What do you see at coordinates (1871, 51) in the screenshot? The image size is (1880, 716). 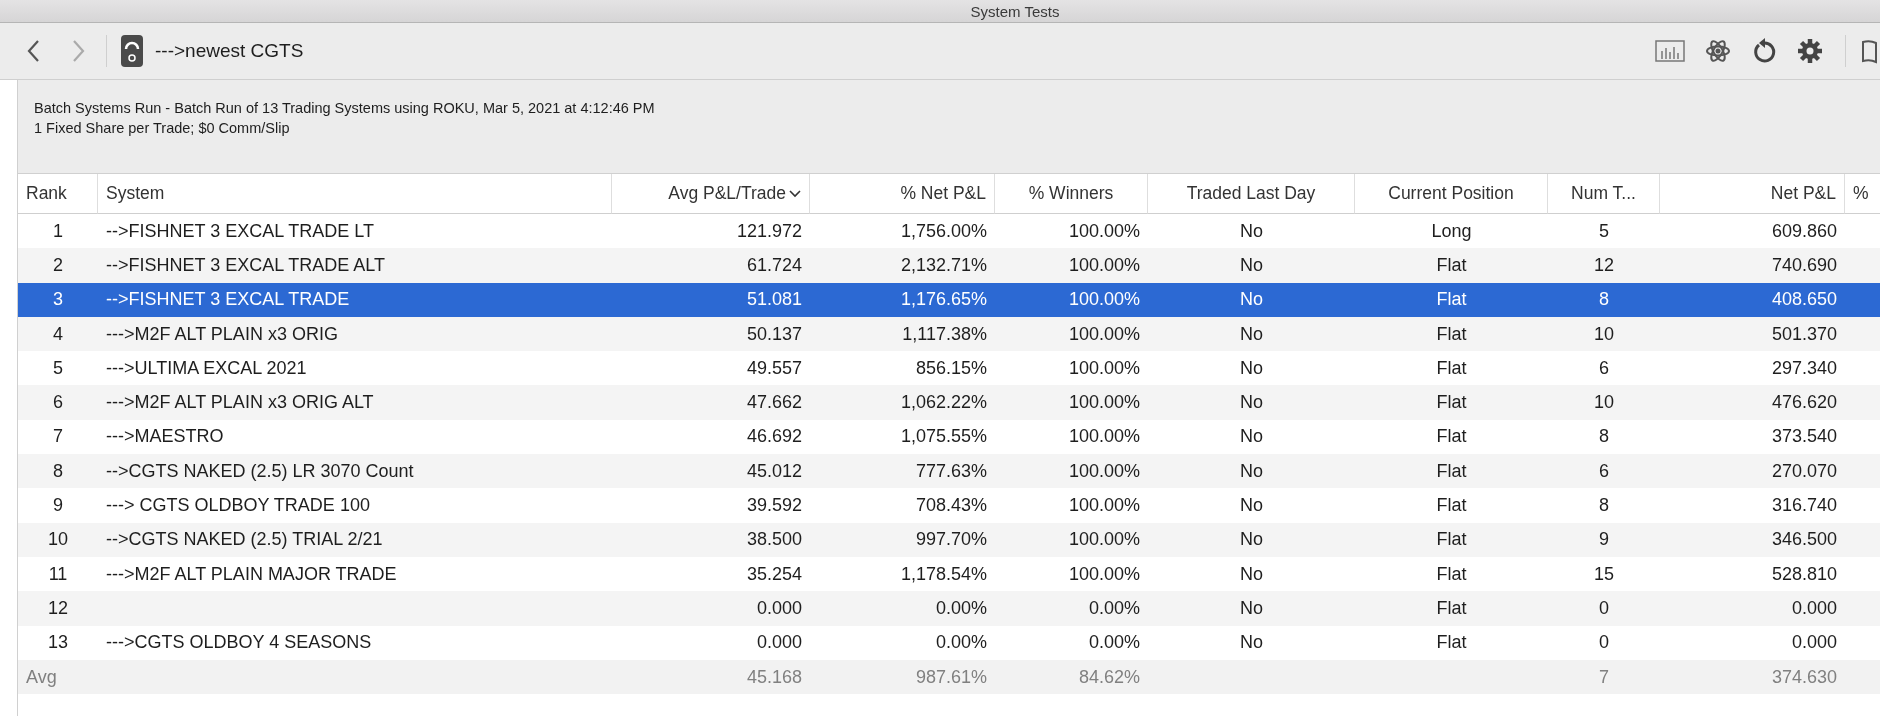 I see `book-icon` at bounding box center [1871, 51].